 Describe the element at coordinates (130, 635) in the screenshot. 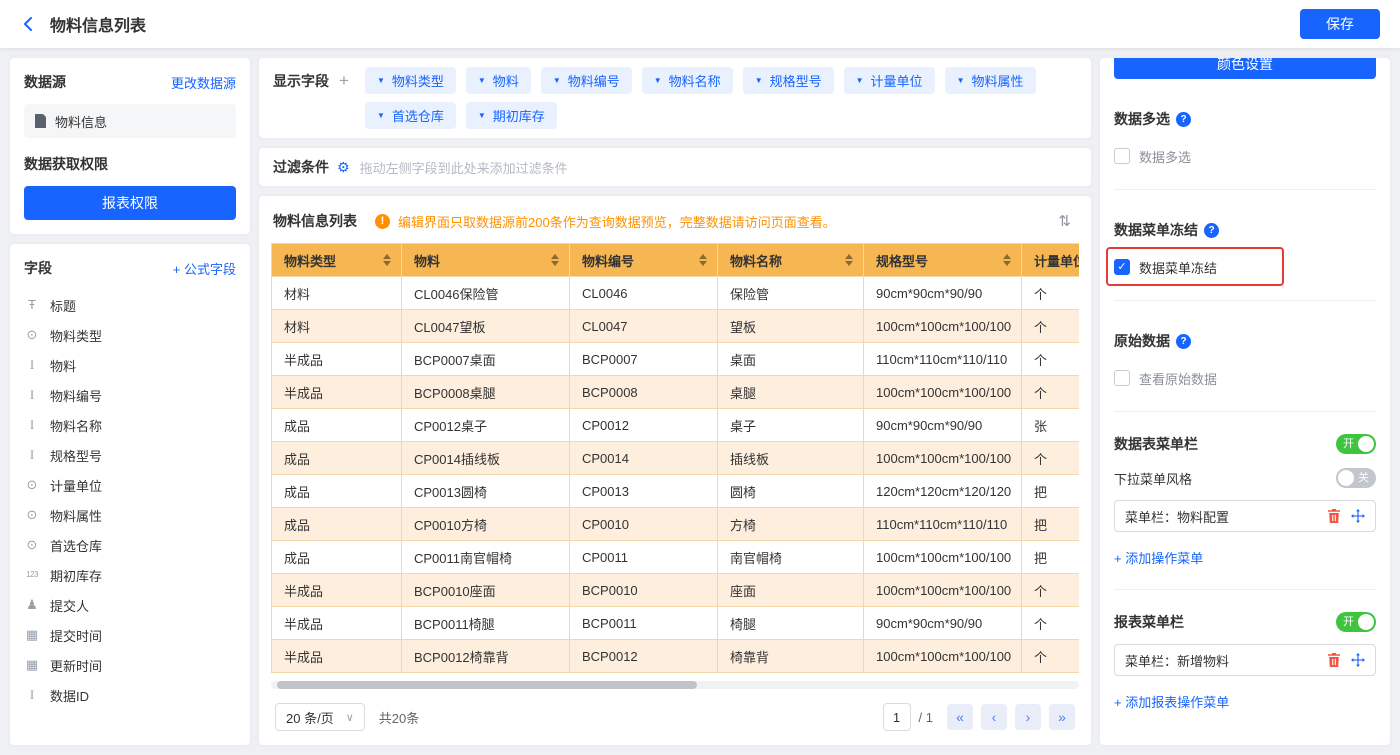

I see `field-item: ▦ 提交时间` at that location.